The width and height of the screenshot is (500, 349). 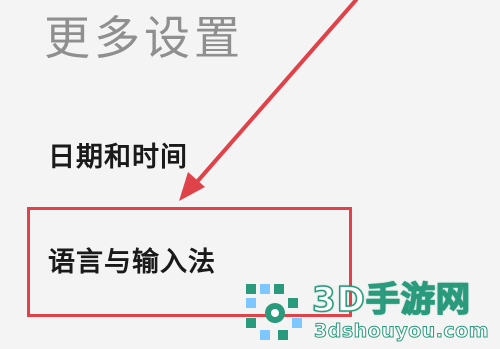 I want to click on watermark-title: 3D手游网, so click(x=391, y=300).